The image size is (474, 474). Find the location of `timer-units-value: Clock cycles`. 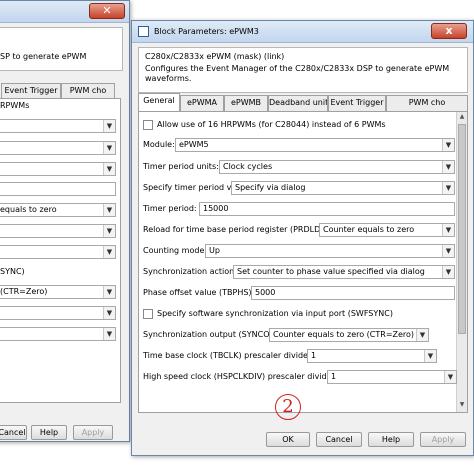

timer-units-value: Clock cycles is located at coordinates (248, 166).